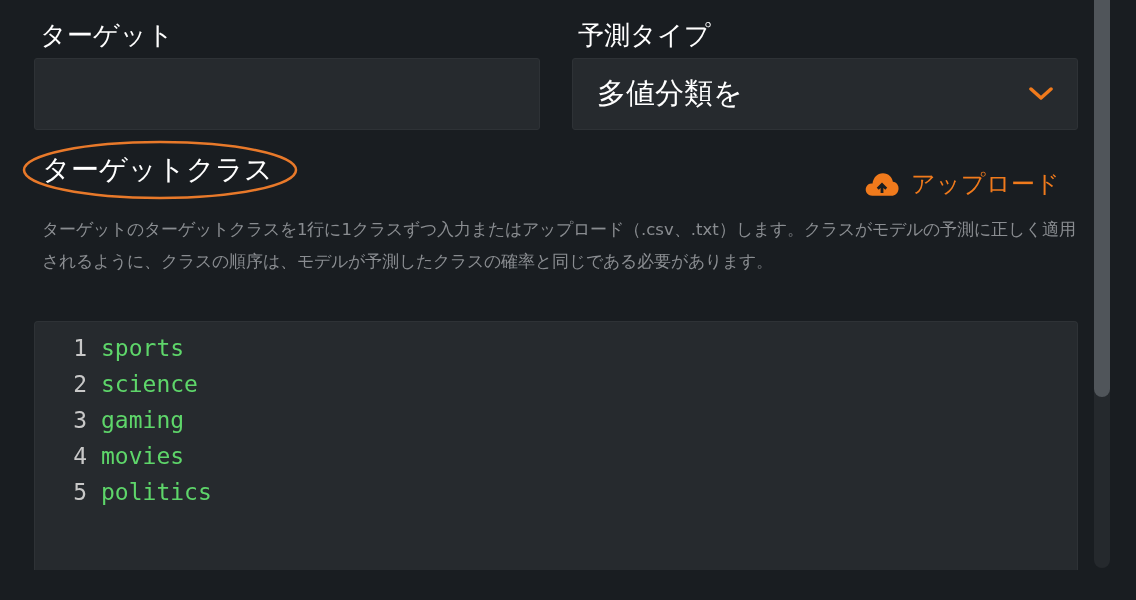  I want to click on cloud-upload-icon, so click(882, 184).